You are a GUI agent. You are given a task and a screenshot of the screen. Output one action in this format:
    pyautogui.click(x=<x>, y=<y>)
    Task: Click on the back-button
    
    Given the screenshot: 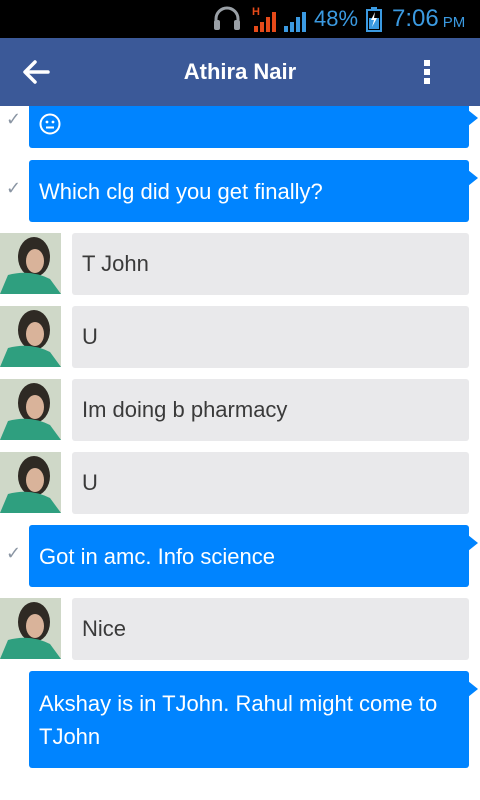 What is the action you would take?
    pyautogui.click(x=36, y=72)
    